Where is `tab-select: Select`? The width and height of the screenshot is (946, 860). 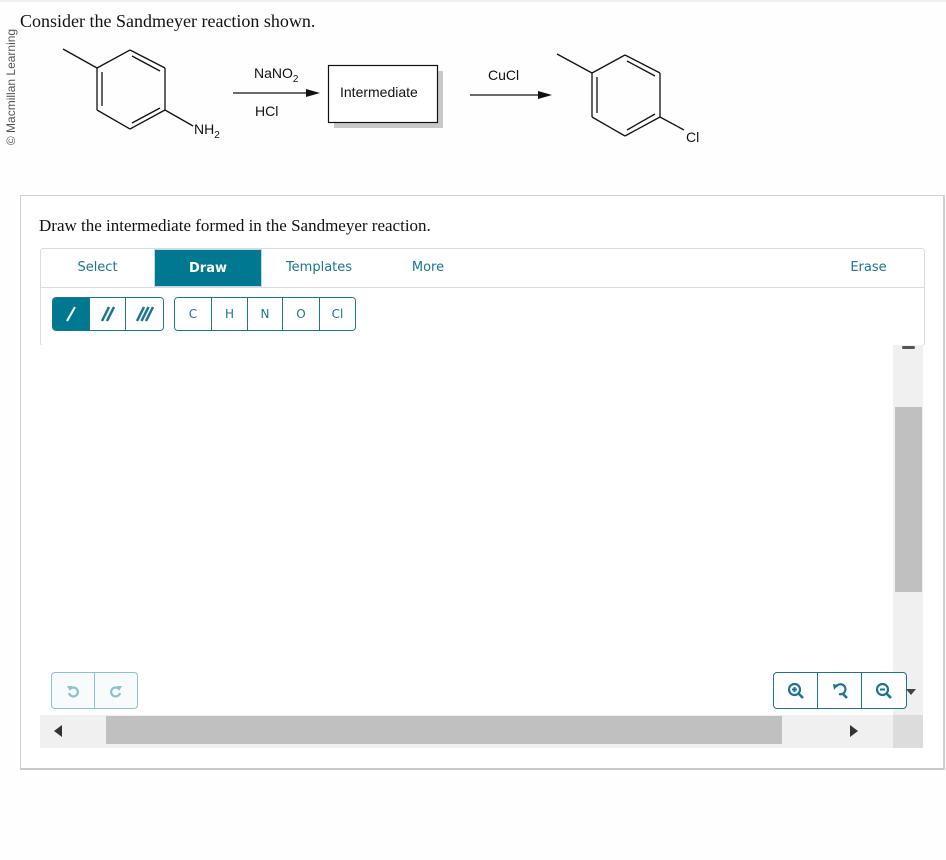 tab-select: Select is located at coordinates (97, 268).